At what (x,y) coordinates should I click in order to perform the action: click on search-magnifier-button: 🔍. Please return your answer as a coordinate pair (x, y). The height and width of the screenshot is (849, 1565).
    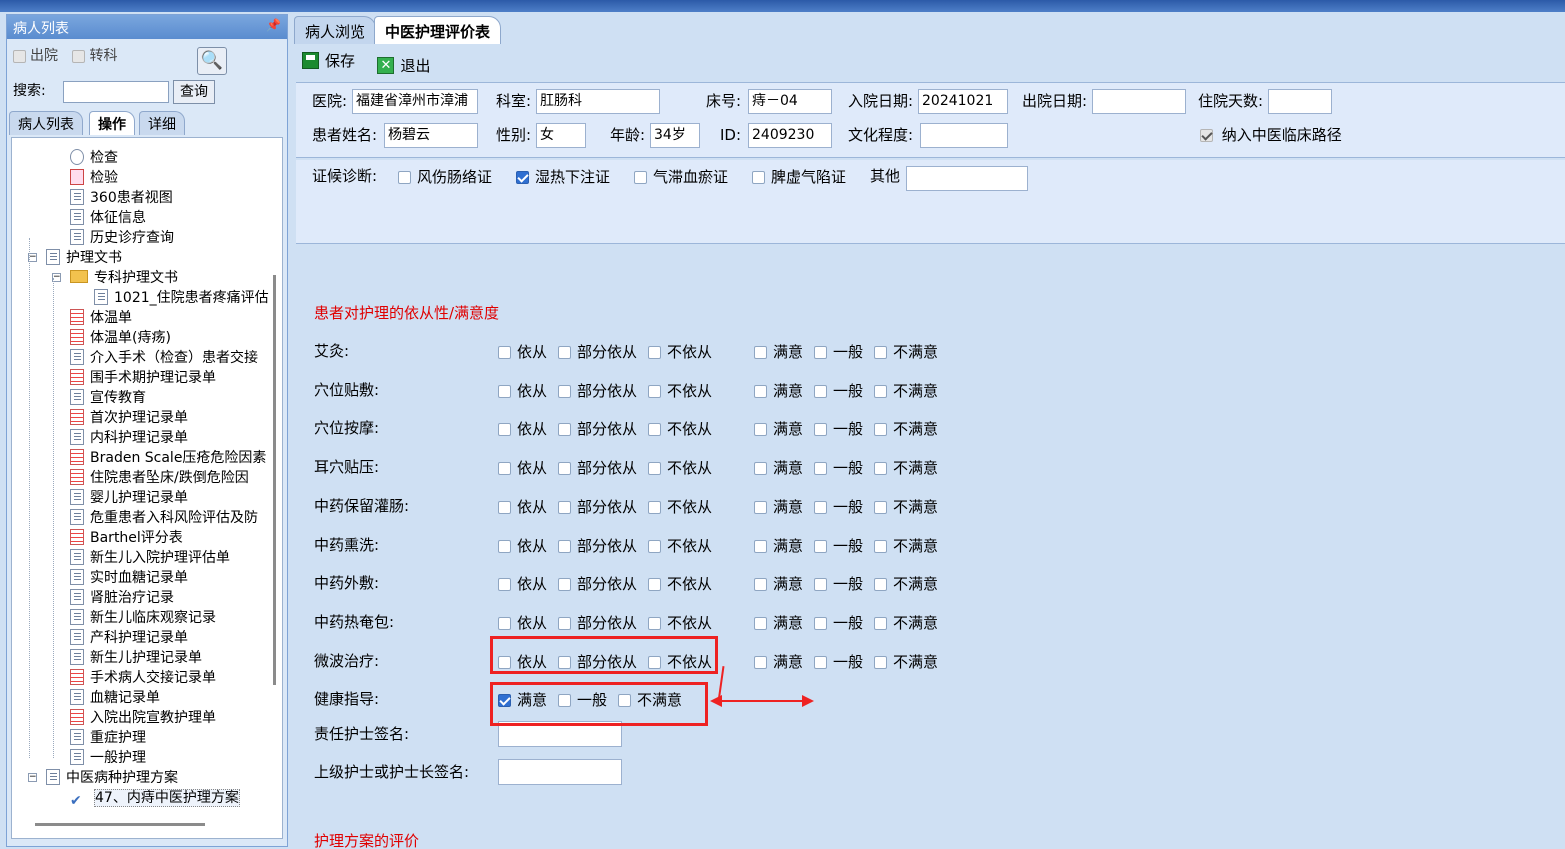
    Looking at the image, I should click on (212, 61).